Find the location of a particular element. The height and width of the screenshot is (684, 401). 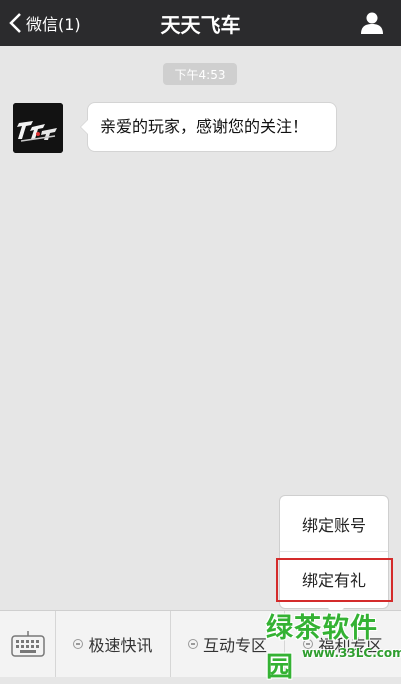

top-bar: 微信(1) 天天飞车 is located at coordinates (200, 23).